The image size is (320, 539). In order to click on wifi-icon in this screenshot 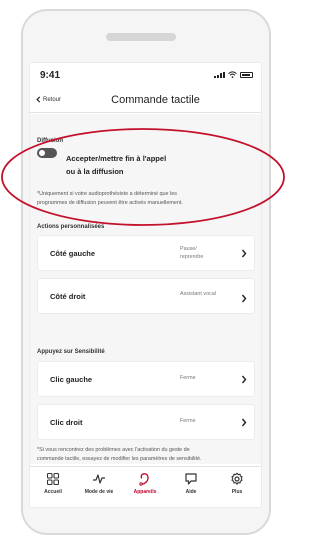, I will do `click(232, 74)`.